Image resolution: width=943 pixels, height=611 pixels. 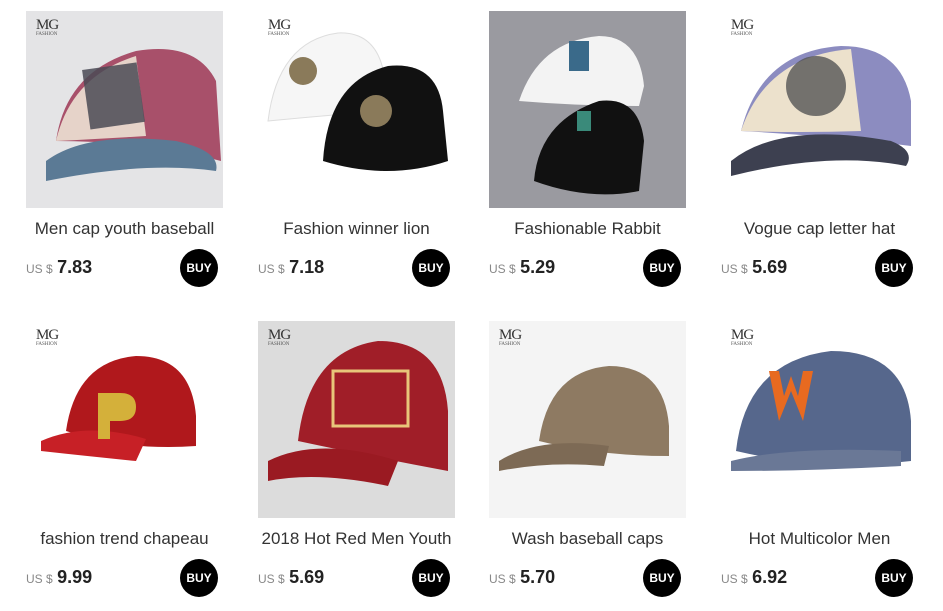 What do you see at coordinates (75, 577) in the screenshot?
I see `price-value: 9.99` at bounding box center [75, 577].